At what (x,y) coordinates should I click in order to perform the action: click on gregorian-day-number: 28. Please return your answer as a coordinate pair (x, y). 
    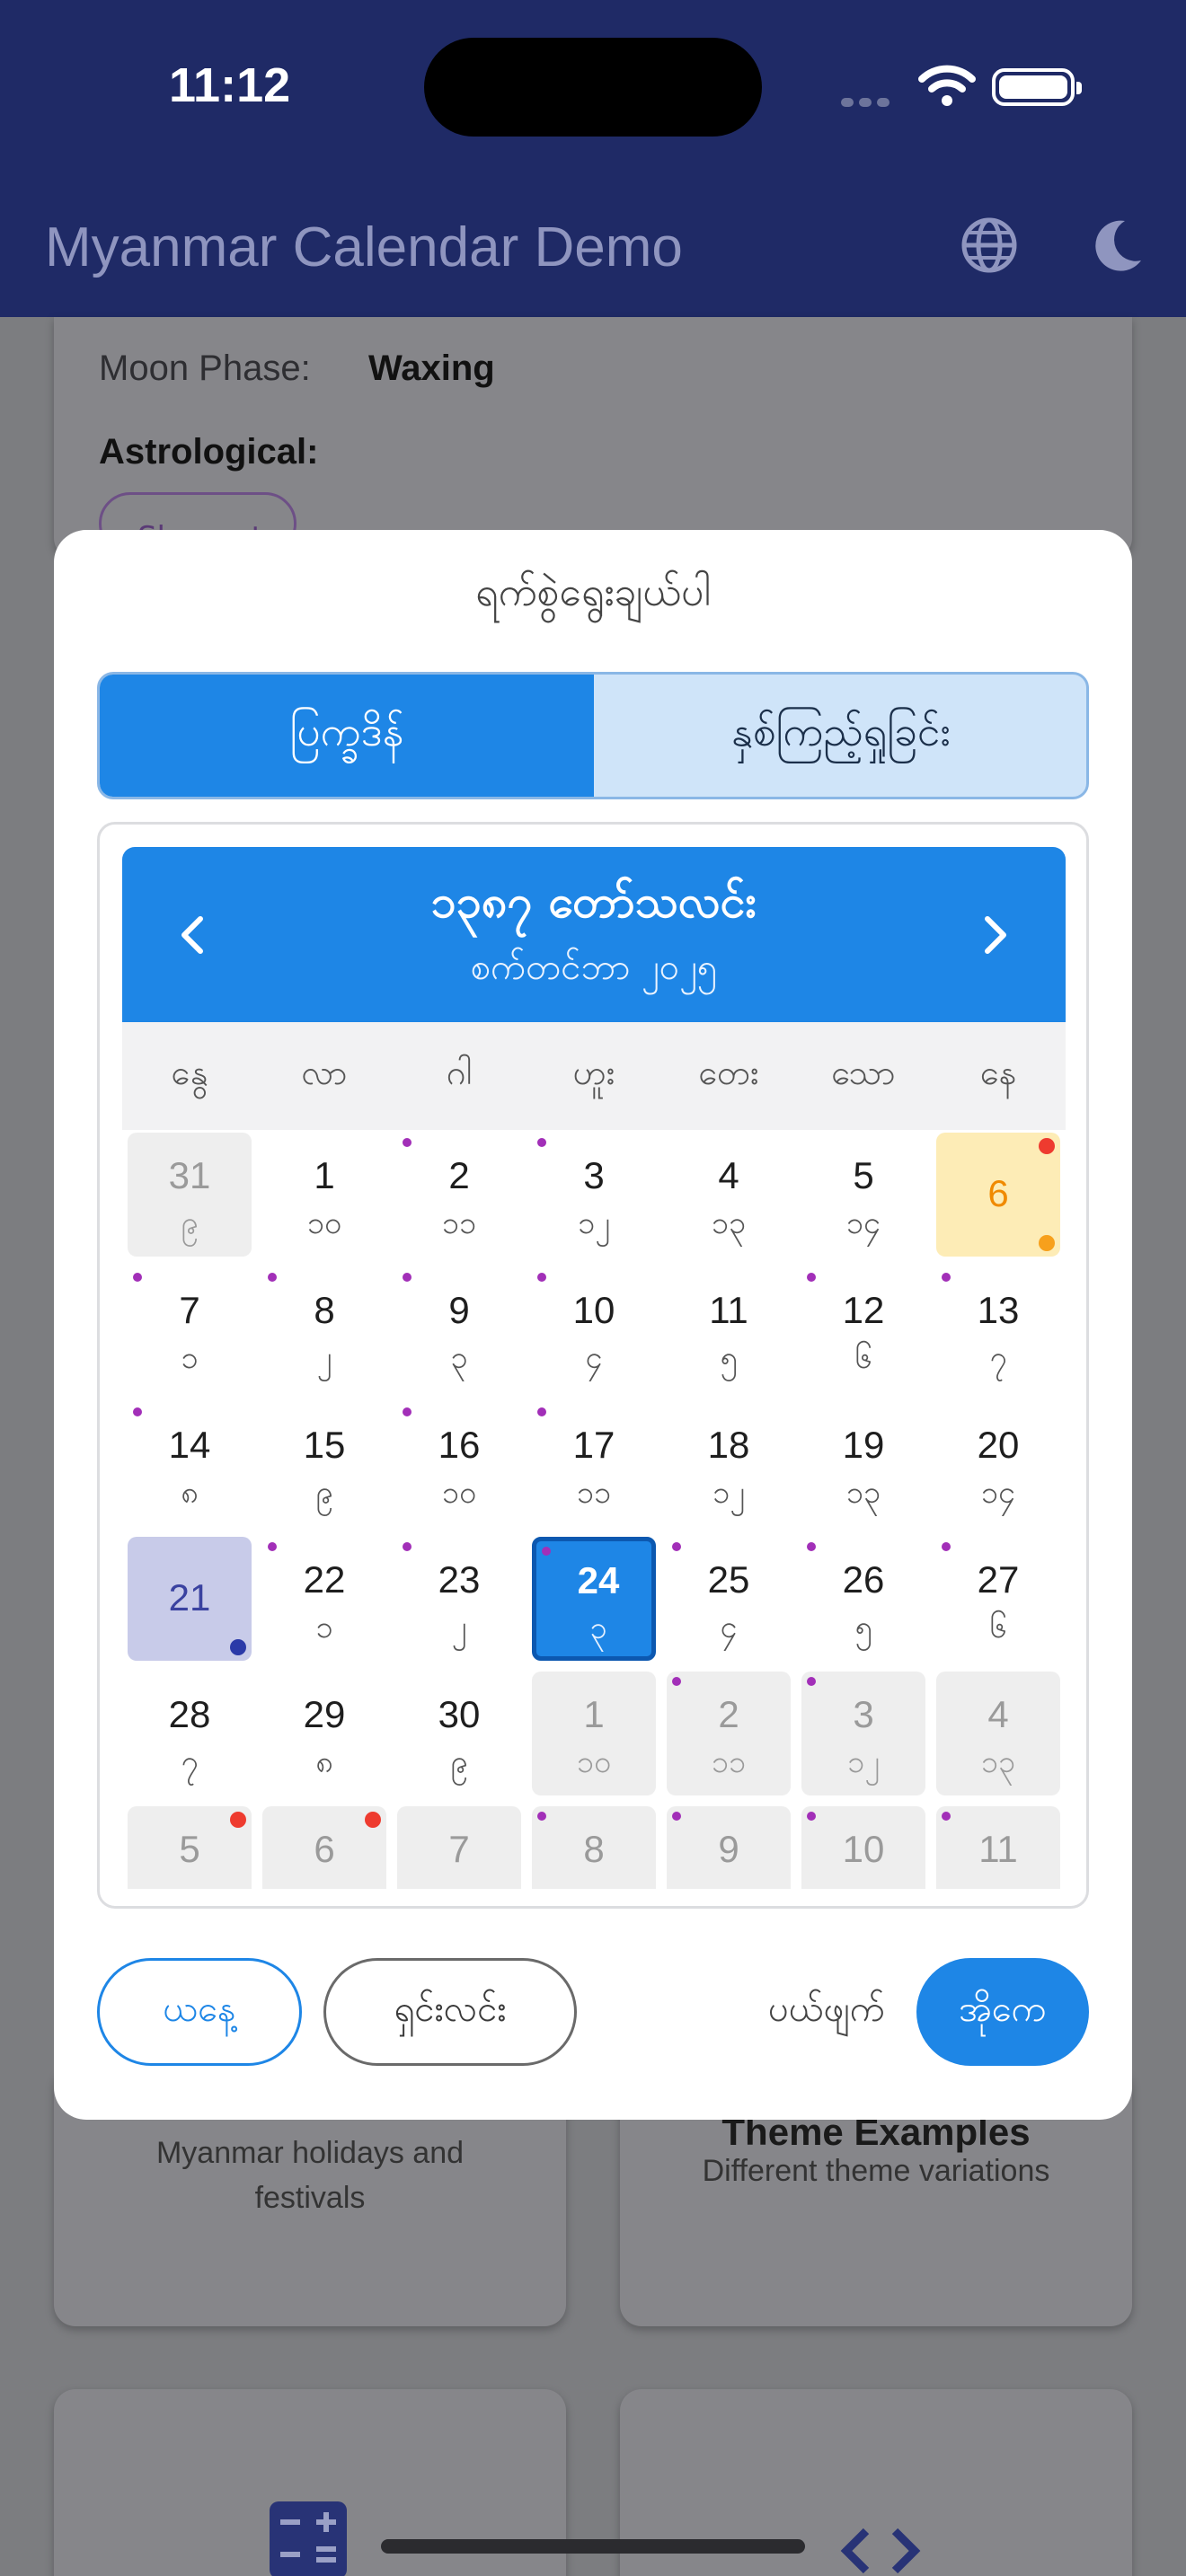
    Looking at the image, I should click on (189, 1714).